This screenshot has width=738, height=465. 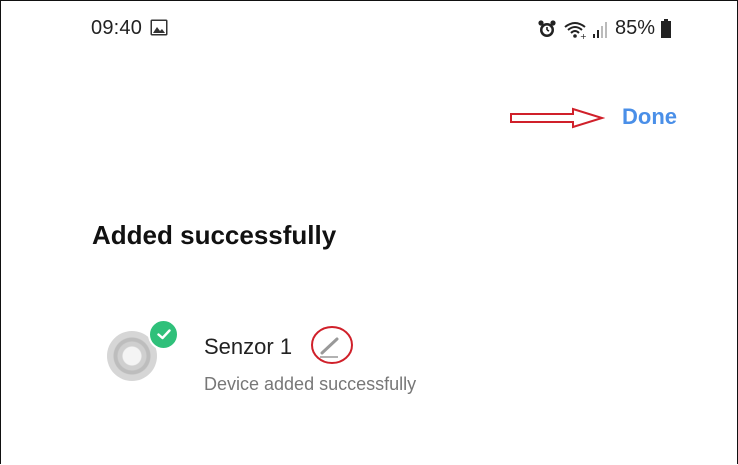 What do you see at coordinates (159, 27) in the screenshot?
I see `gallery-icon` at bounding box center [159, 27].